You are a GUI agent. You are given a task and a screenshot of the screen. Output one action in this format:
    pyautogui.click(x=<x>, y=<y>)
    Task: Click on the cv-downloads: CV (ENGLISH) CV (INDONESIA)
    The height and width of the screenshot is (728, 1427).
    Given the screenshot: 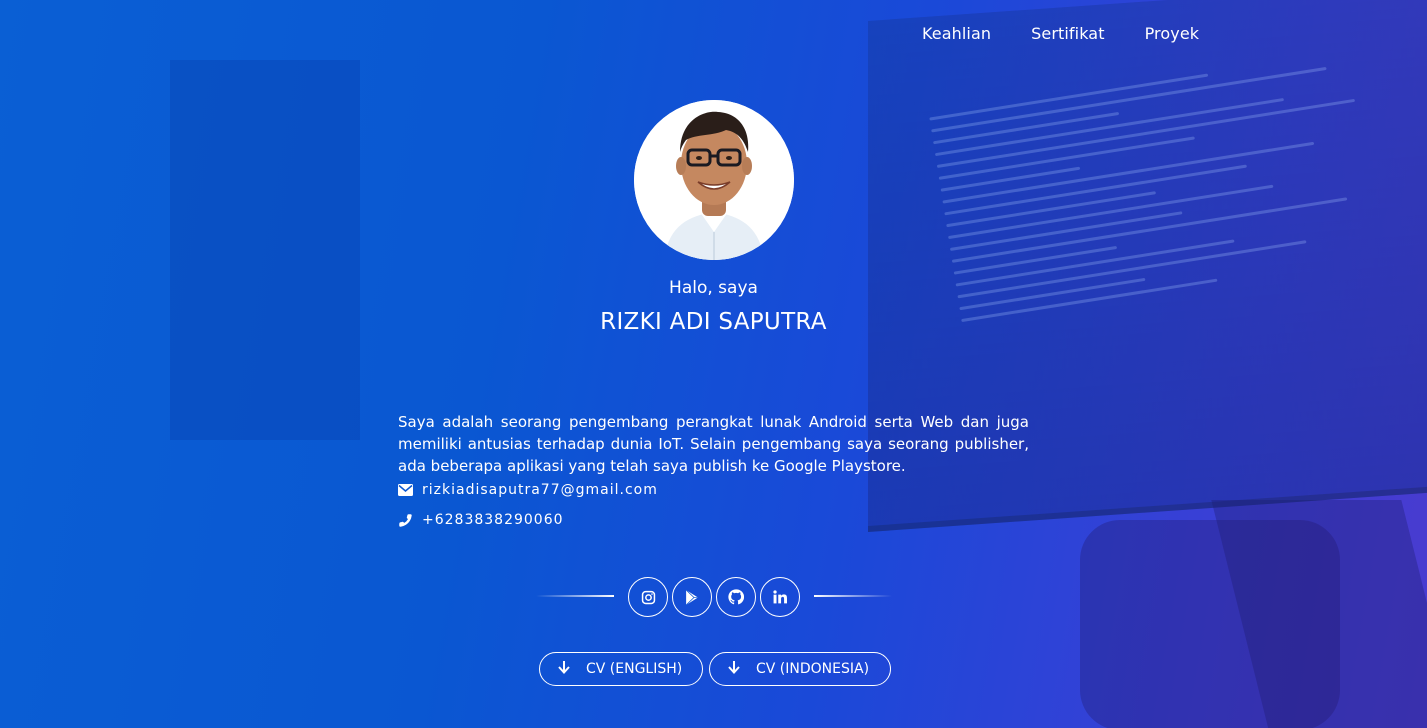 What is the action you would take?
    pyautogui.click(x=715, y=669)
    